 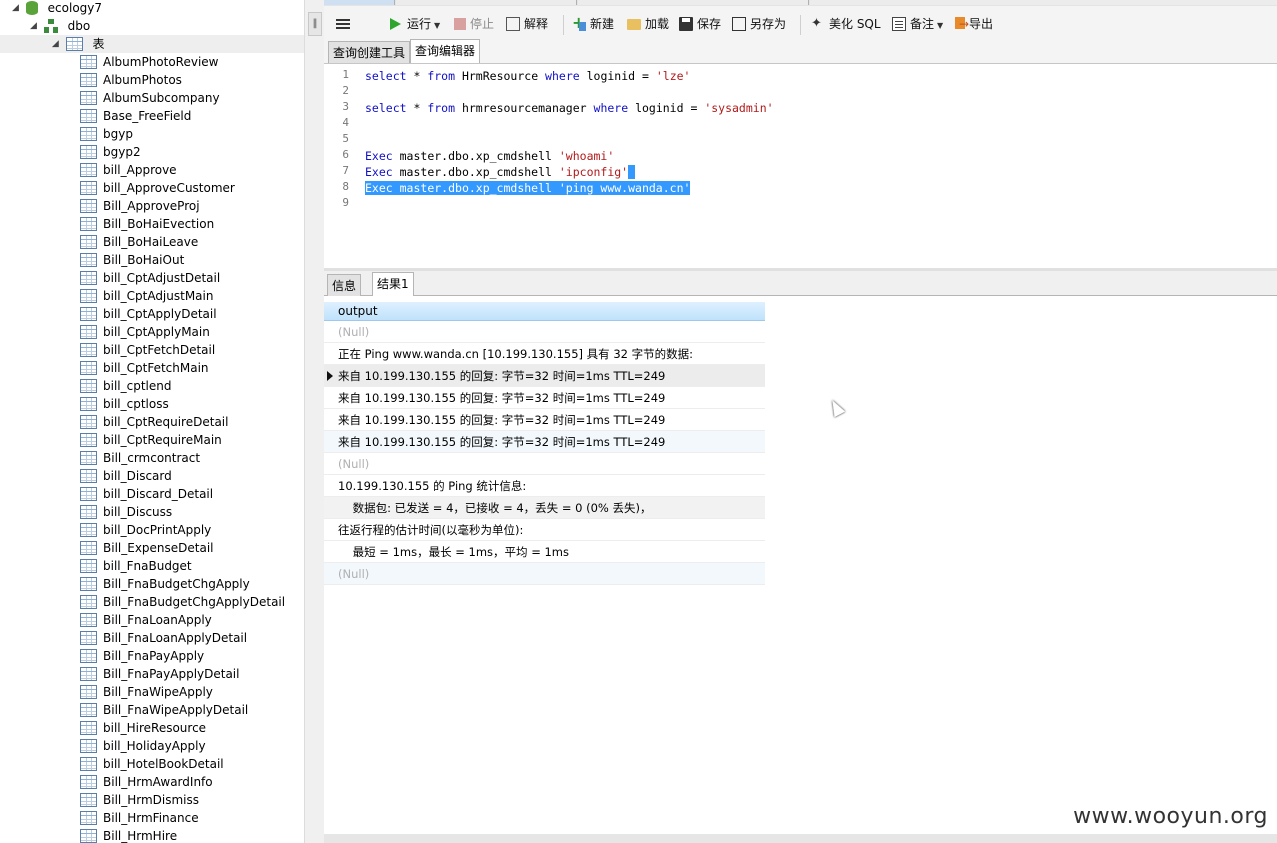 I want to click on menu-button, so click(x=345, y=24).